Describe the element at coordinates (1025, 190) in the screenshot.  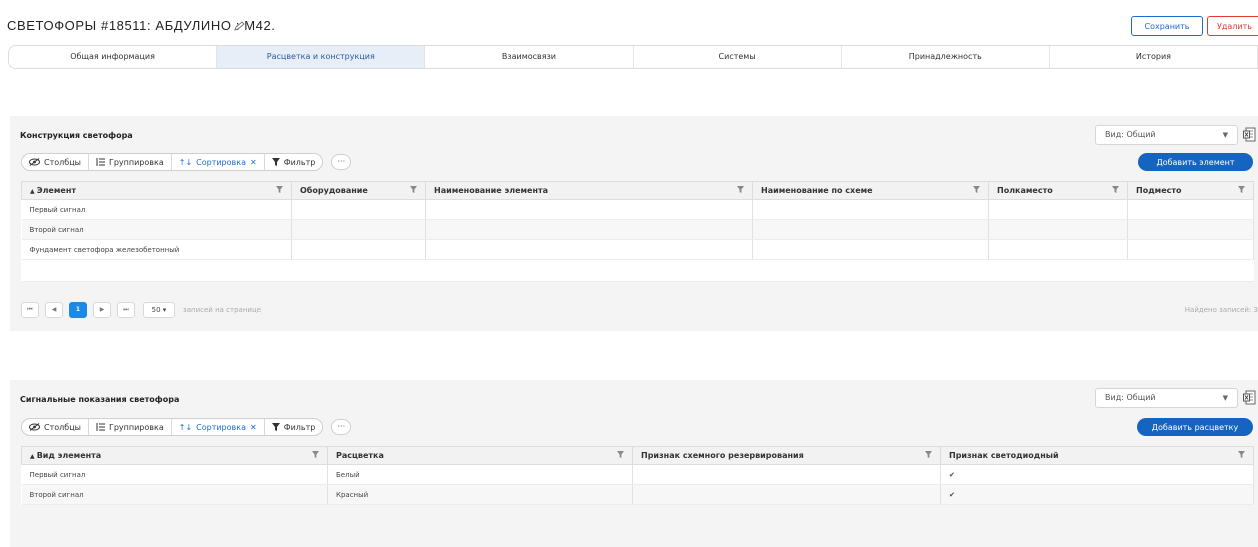
I see `column-header-label: Полкаместо` at that location.